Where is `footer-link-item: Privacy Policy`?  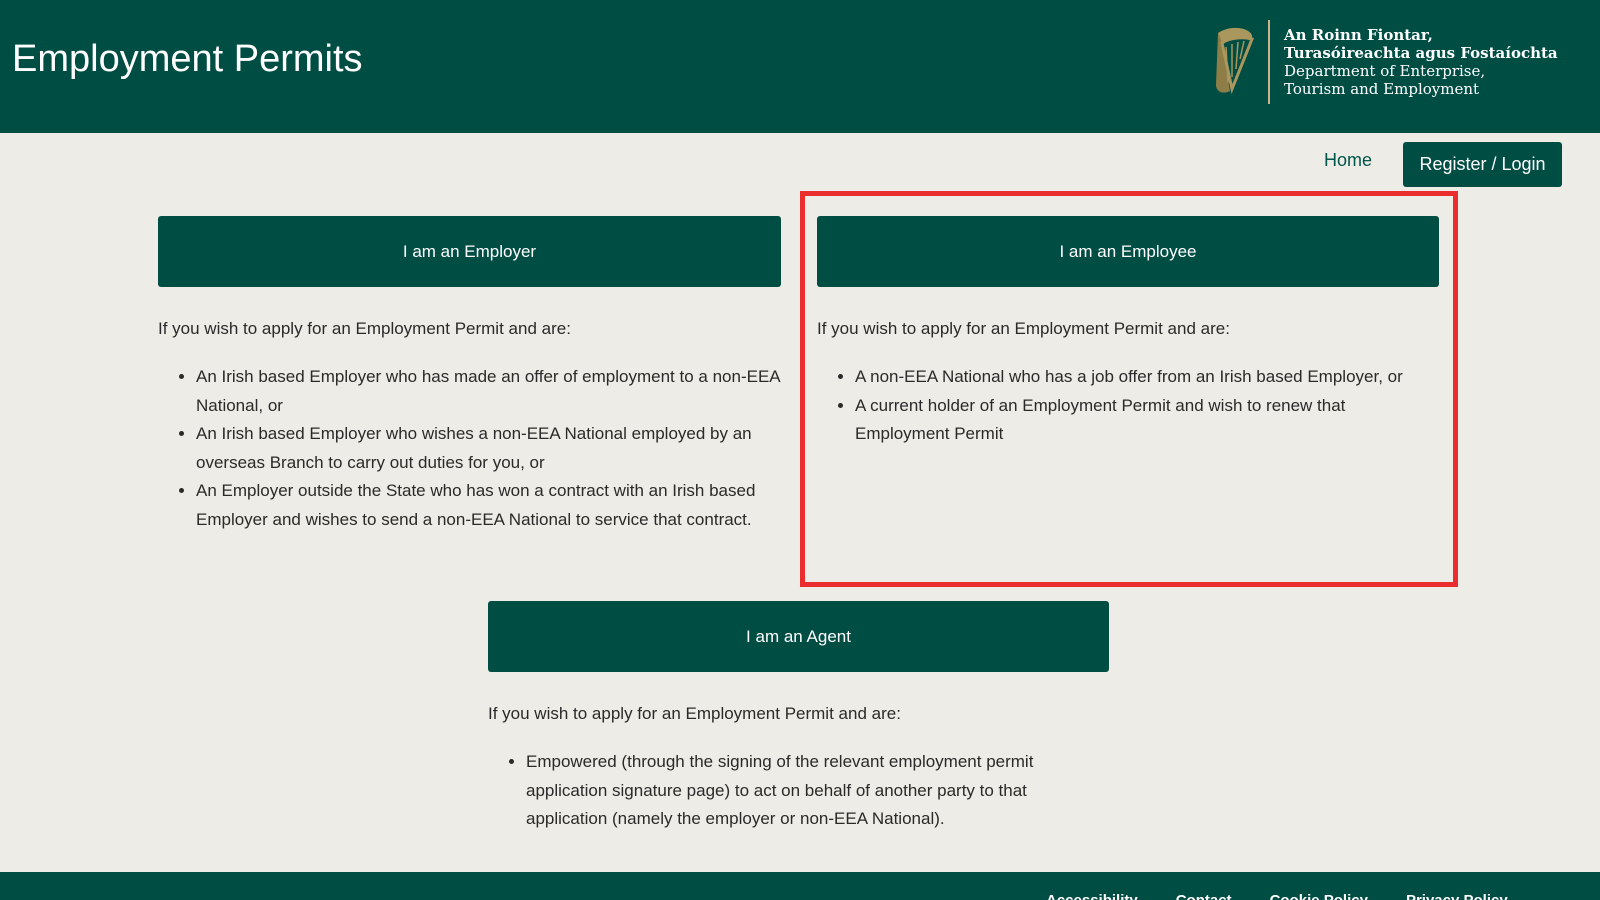
footer-link-item: Privacy Policy is located at coordinates (1457, 896).